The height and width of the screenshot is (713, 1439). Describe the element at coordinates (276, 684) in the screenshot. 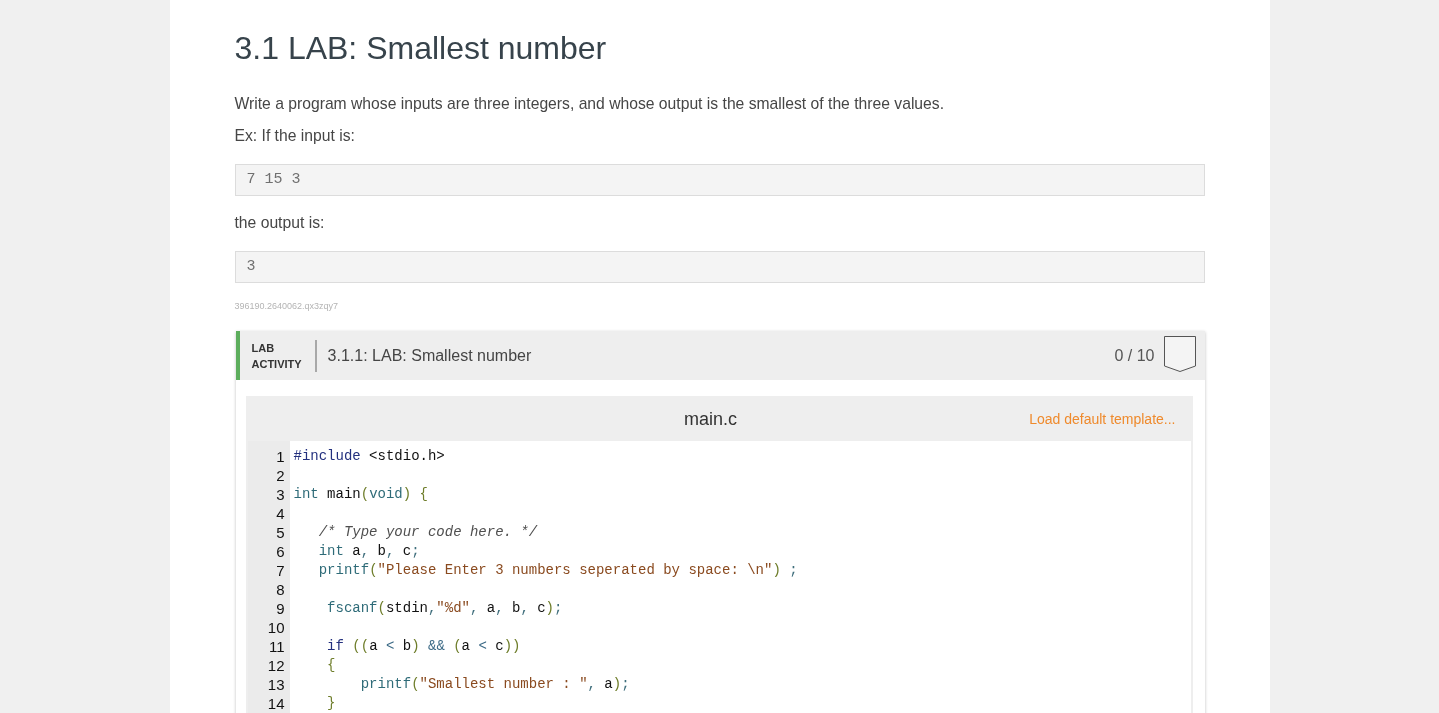

I see `line-number: 13` at that location.